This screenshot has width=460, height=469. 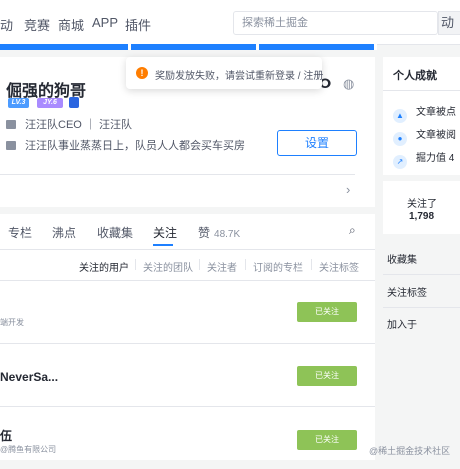 What do you see at coordinates (104, 266) in the screenshot?
I see `subtab-followed-users: 关注的用户` at bounding box center [104, 266].